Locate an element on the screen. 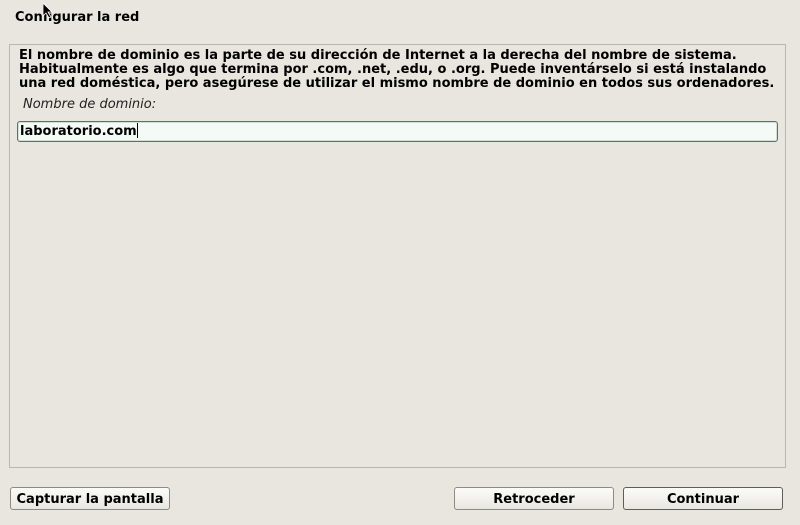 The width and height of the screenshot is (800, 525). continue-button: Continuar is located at coordinates (703, 498).